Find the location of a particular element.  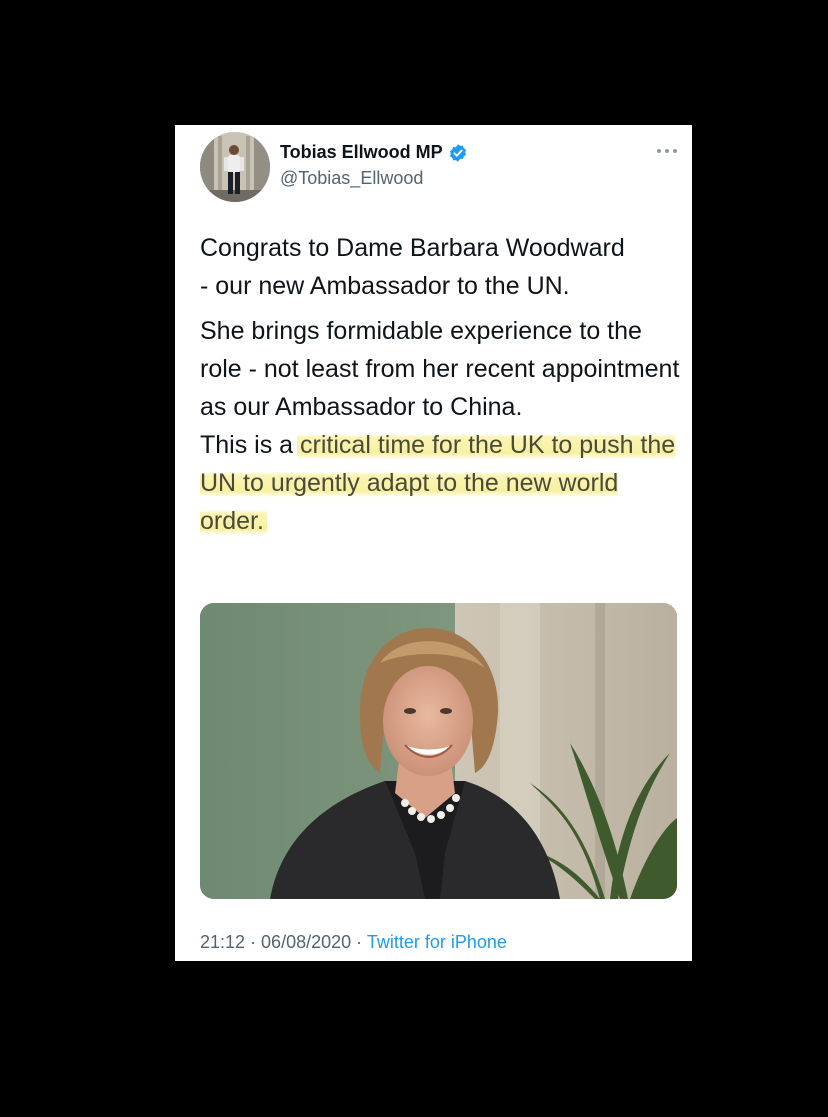

author-handle: @Tobias_Ellwood is located at coordinates (351, 178).